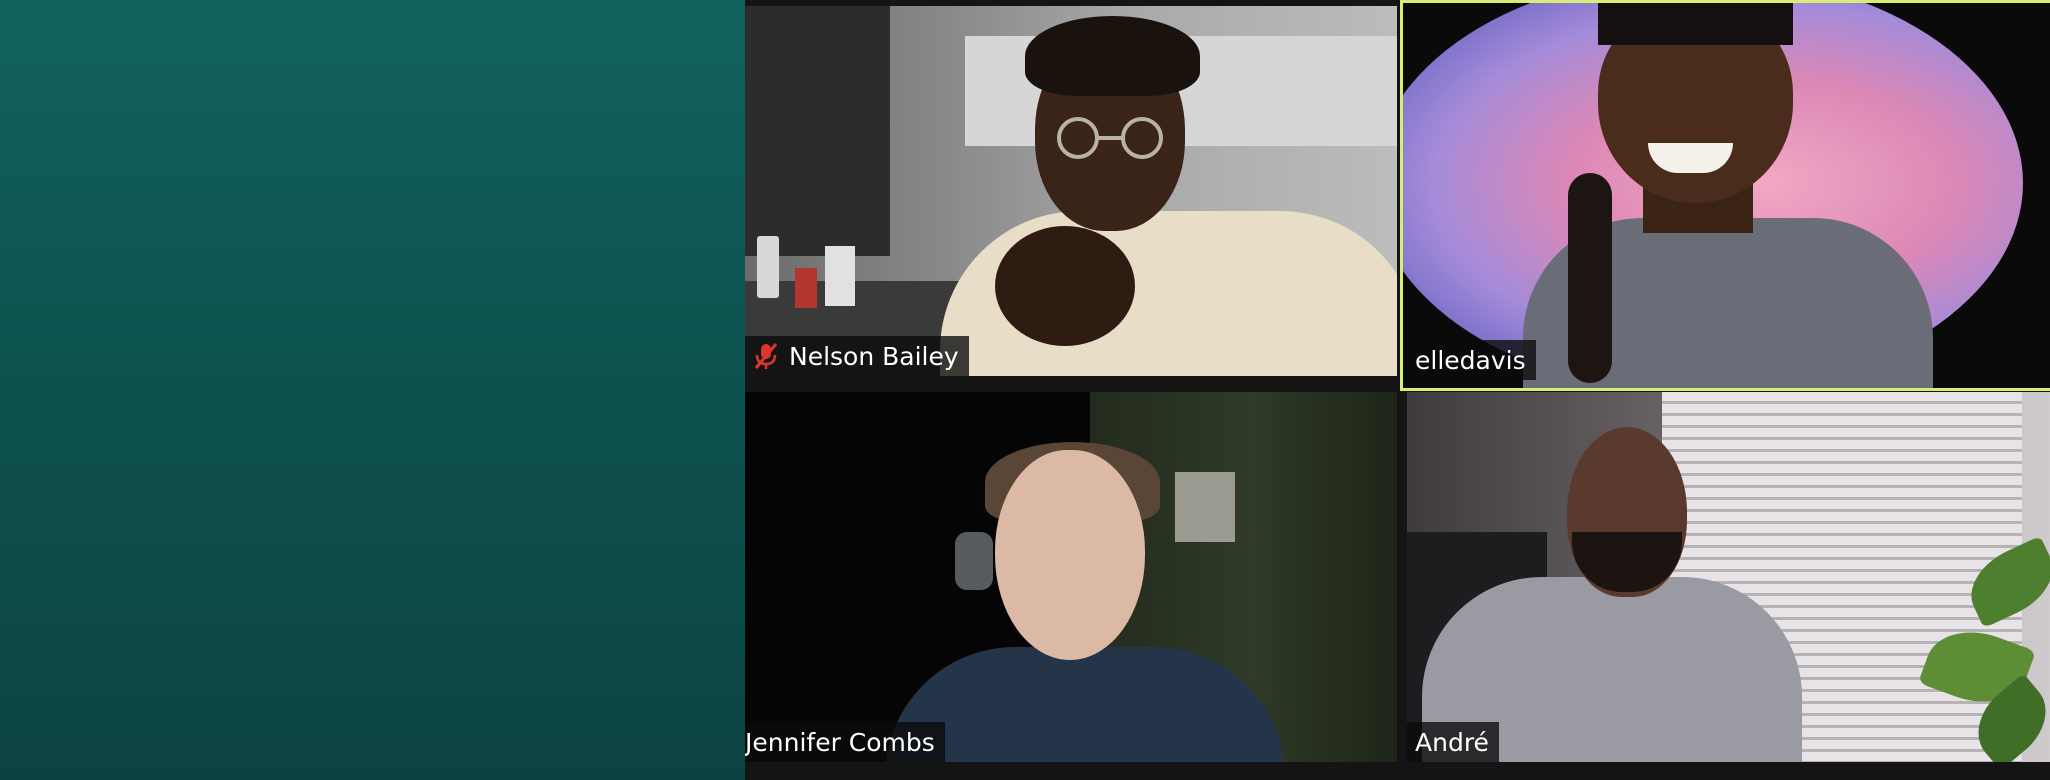 The height and width of the screenshot is (780, 2050). I want to click on participant-name-tag: Jennifer Combs, so click(845, 742).